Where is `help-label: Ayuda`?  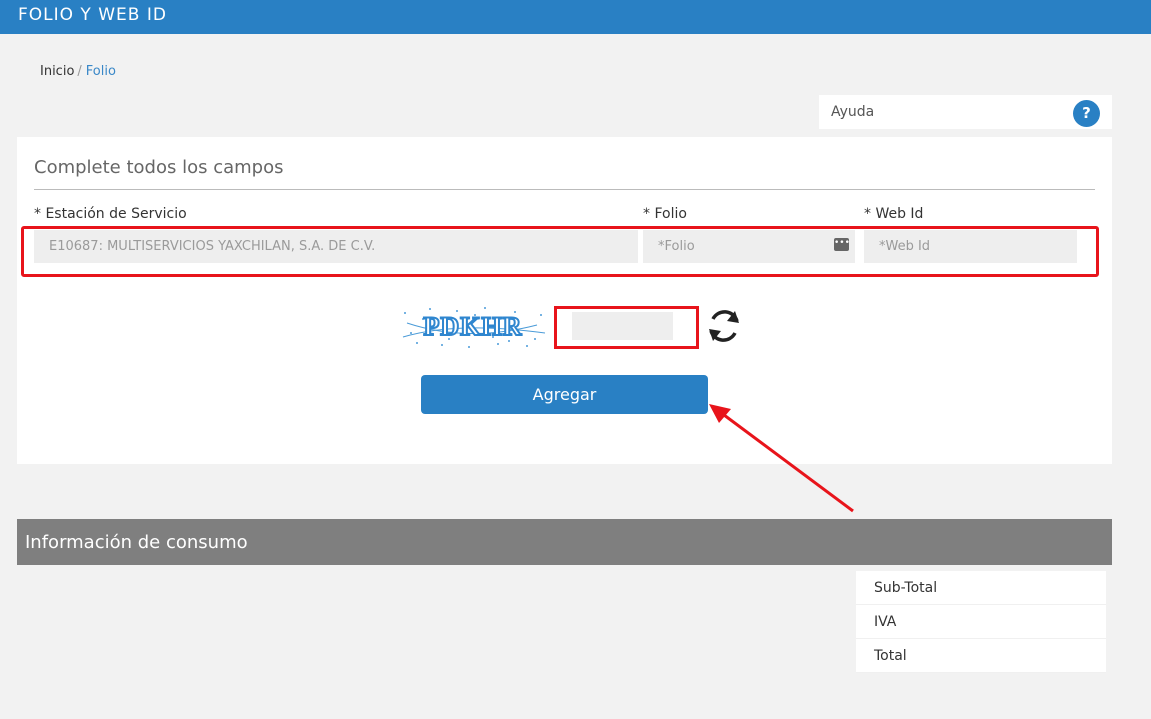 help-label: Ayuda is located at coordinates (853, 112).